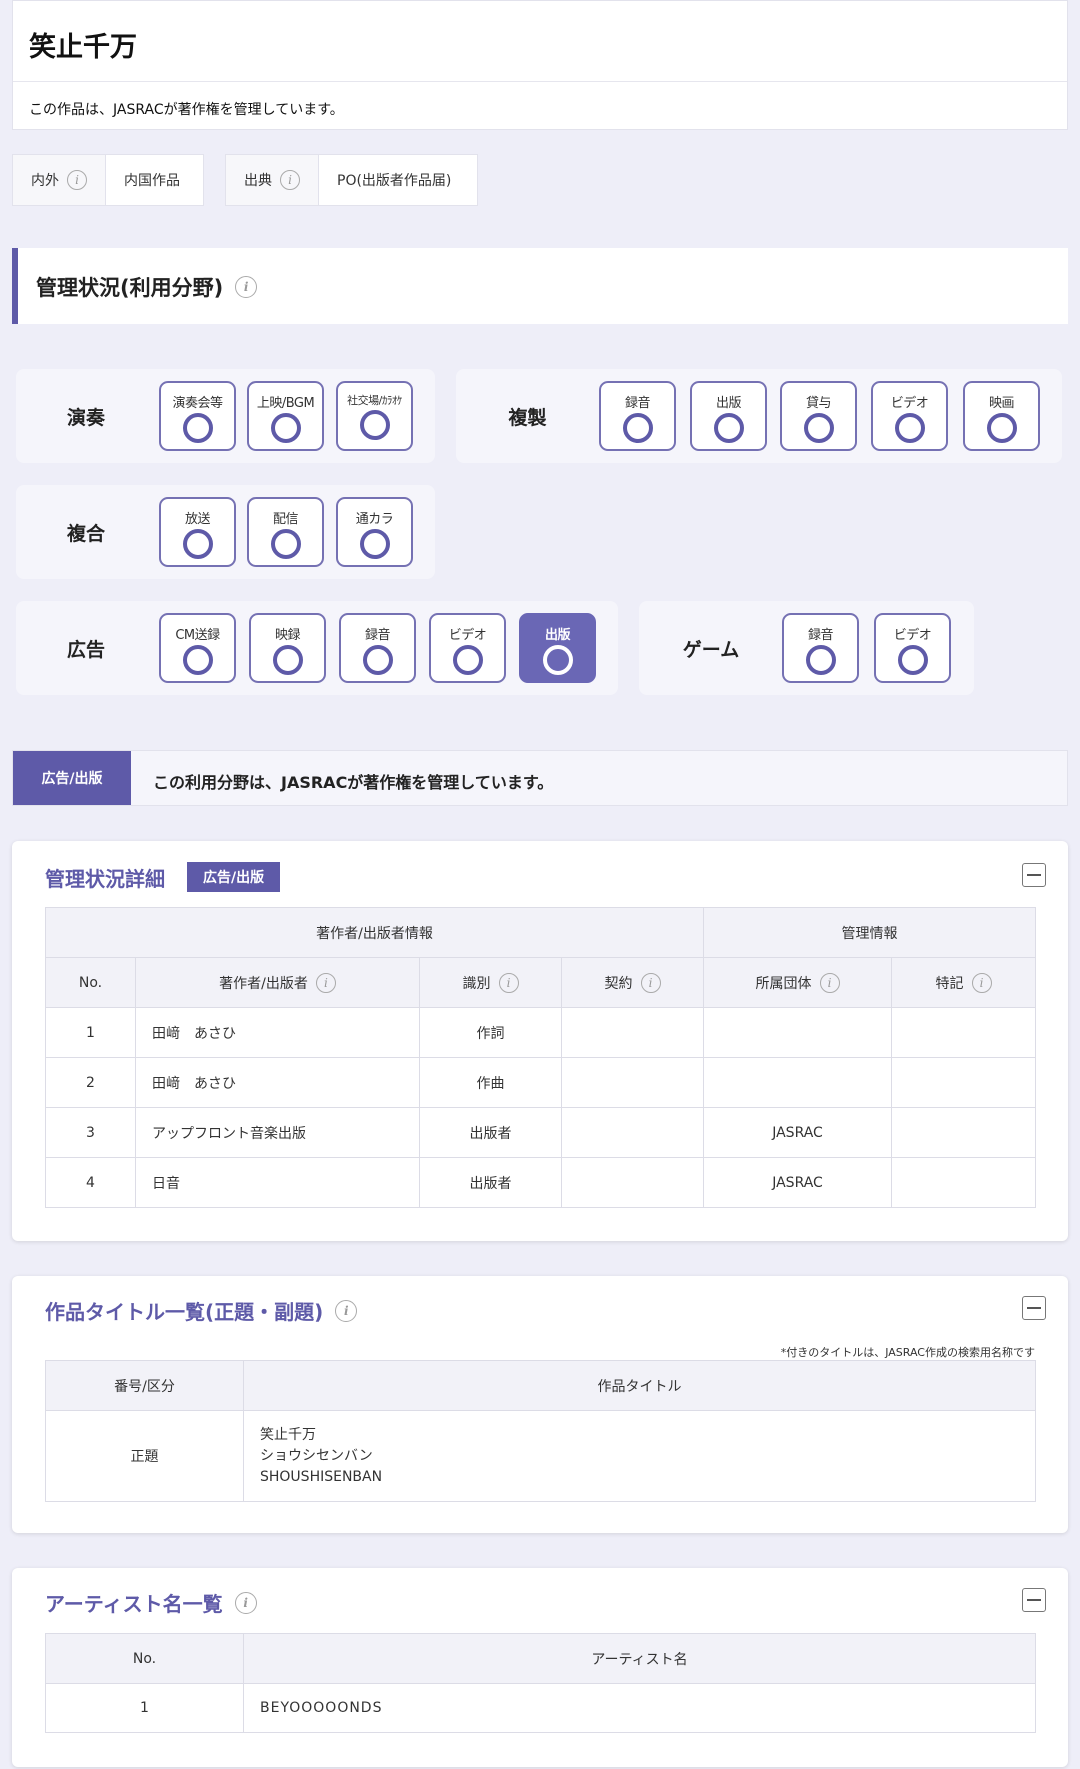  I want to click on group-header: 管理情報, so click(870, 932).